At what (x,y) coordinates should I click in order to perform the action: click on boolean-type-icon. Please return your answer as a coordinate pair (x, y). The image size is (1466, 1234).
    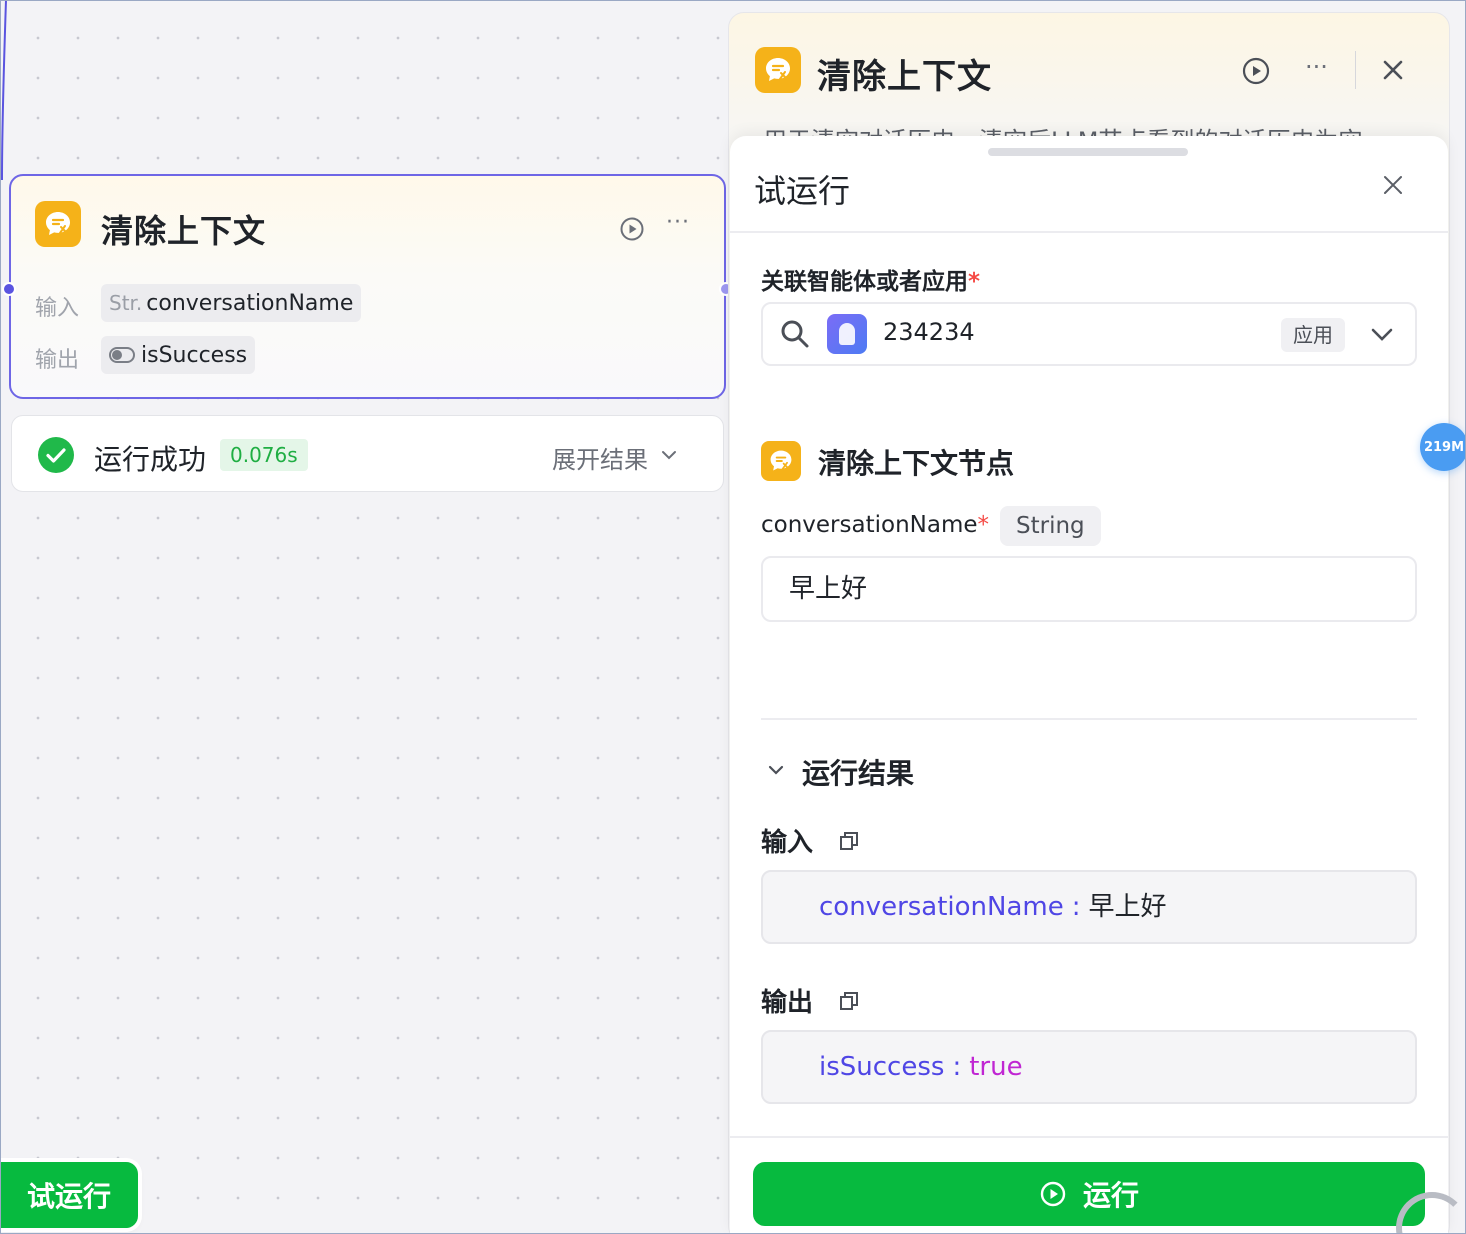
    Looking at the image, I should click on (122, 355).